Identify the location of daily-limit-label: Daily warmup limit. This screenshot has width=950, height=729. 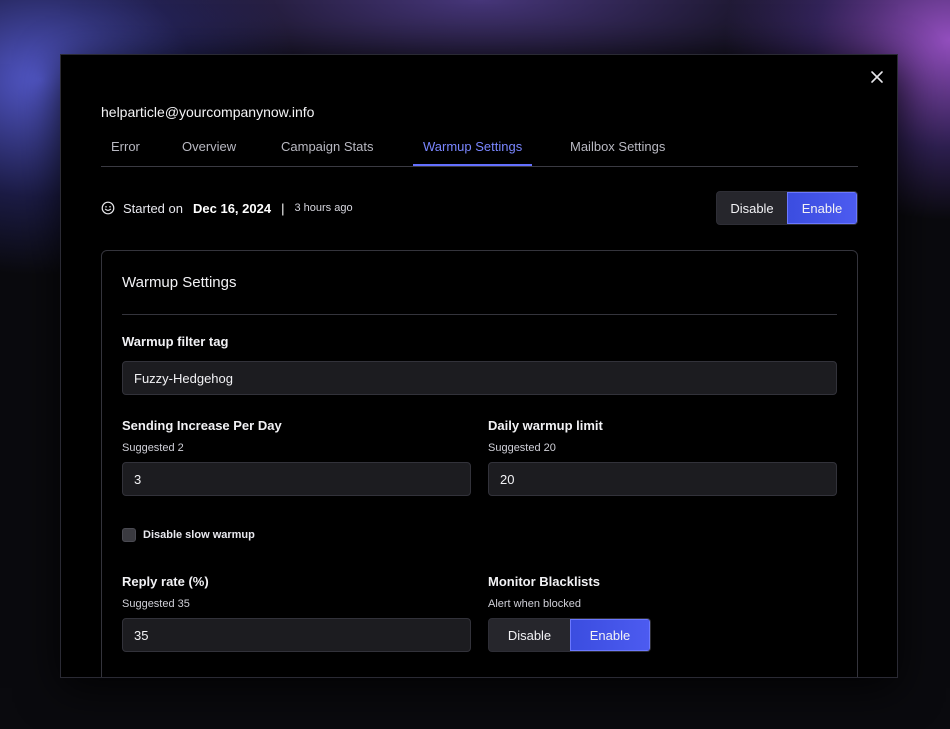
(545, 425).